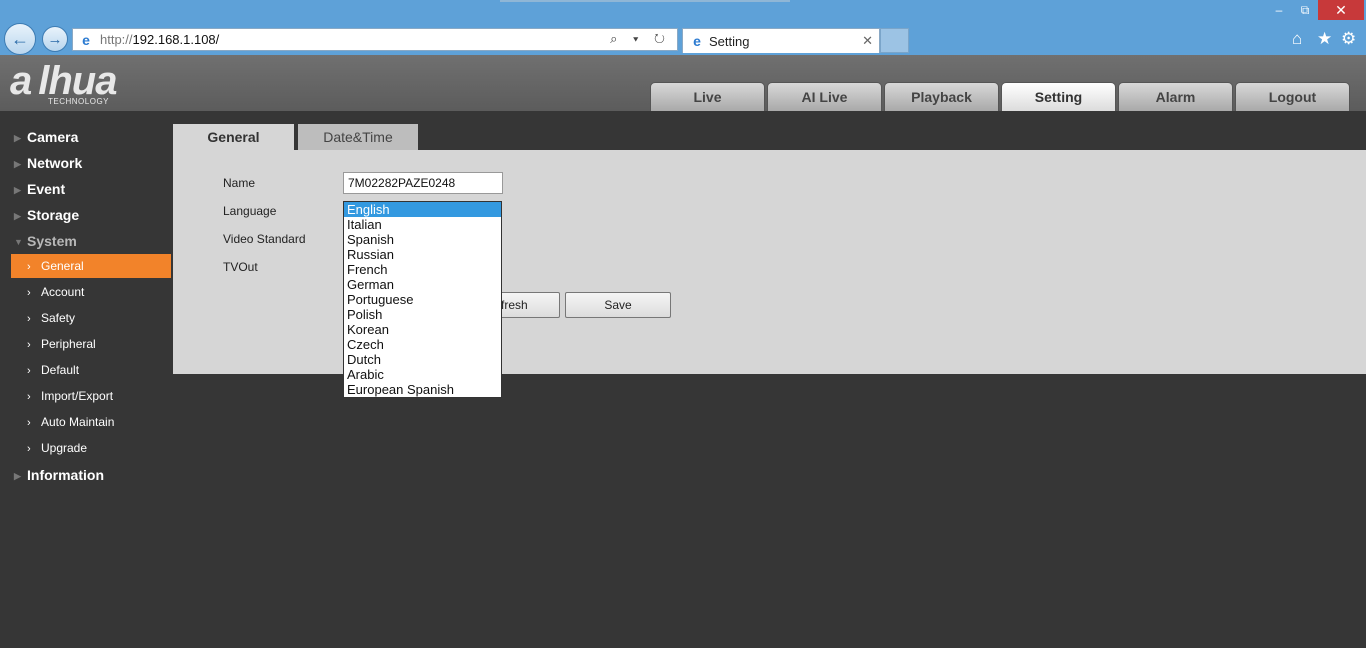  What do you see at coordinates (894, 40) in the screenshot?
I see `new-tab-button` at bounding box center [894, 40].